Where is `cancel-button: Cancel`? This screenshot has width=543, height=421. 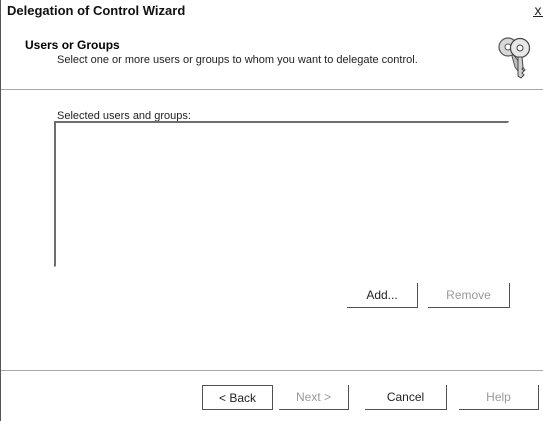
cancel-button: Cancel is located at coordinates (406, 397).